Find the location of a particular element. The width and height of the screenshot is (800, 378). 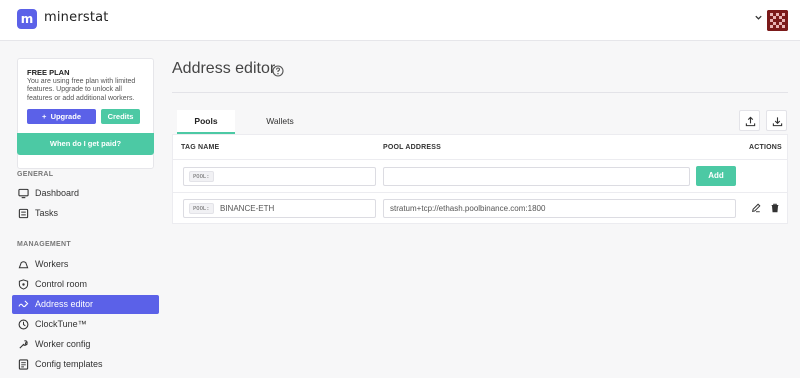

tab-pools: Pools is located at coordinates (206, 122).